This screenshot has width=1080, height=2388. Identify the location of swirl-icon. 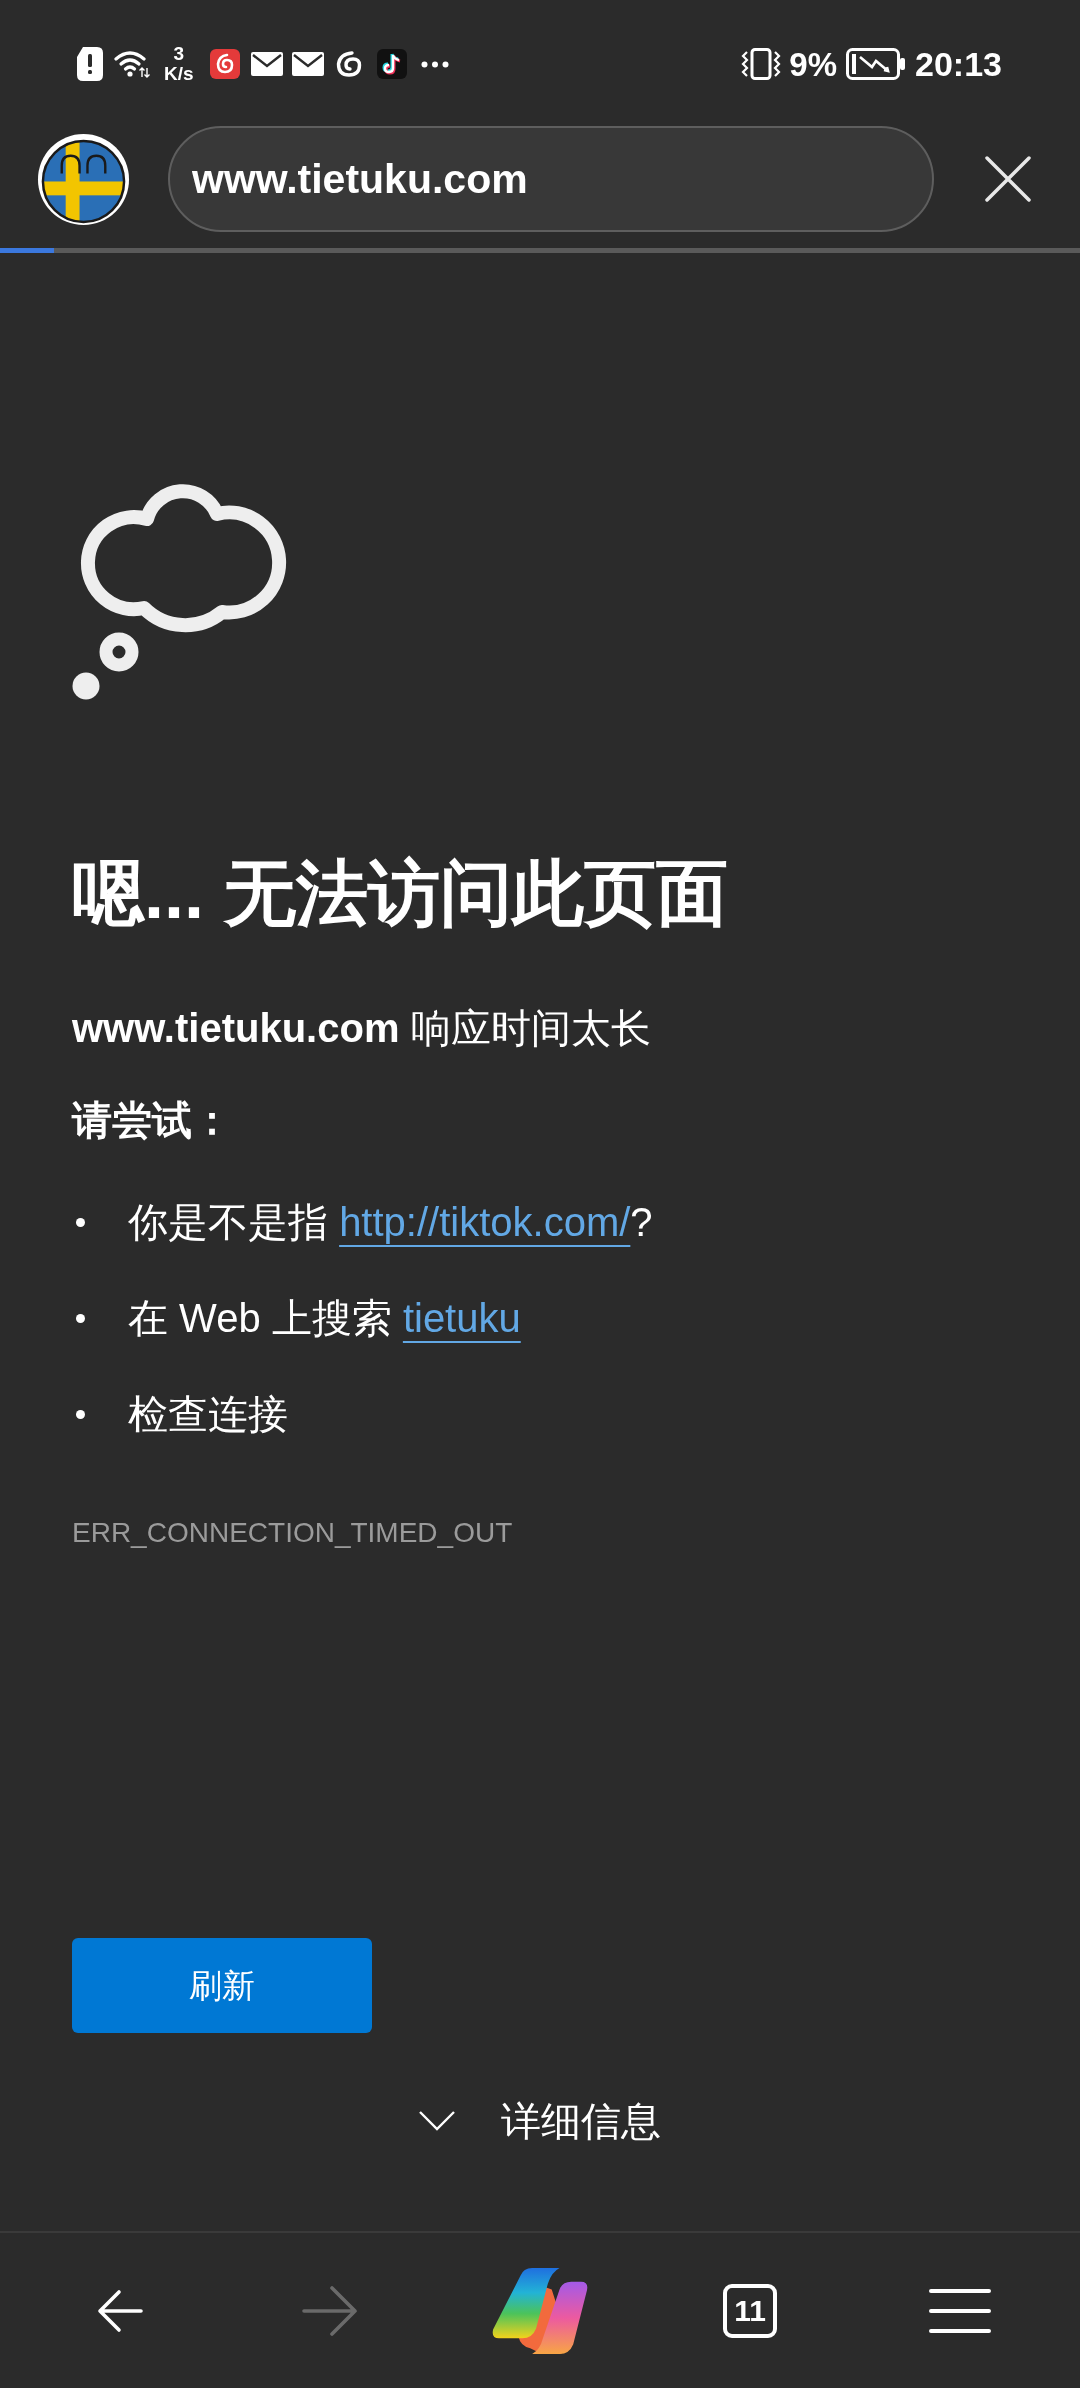
(348, 64).